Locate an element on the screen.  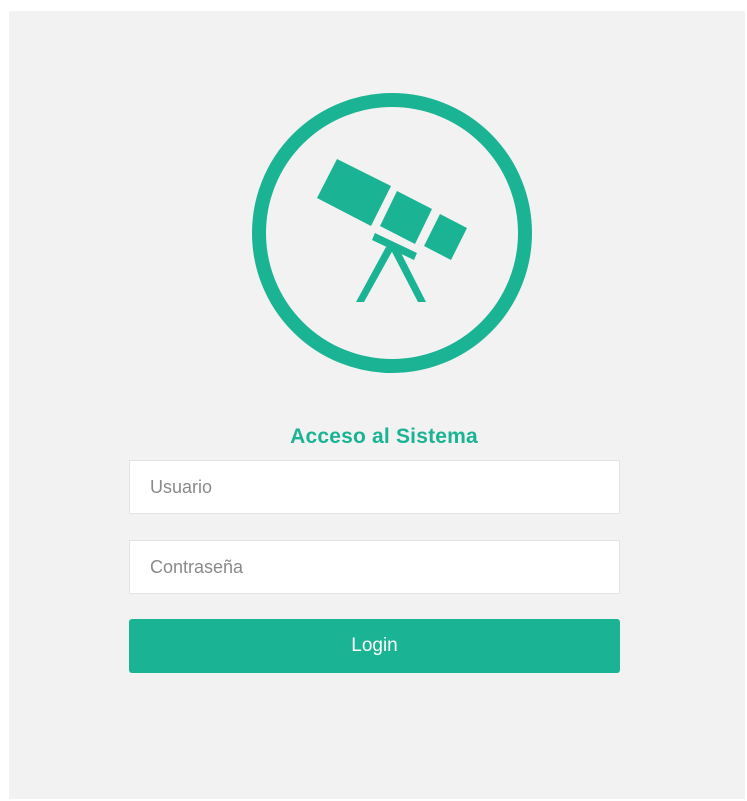
login-button: Login is located at coordinates (374, 646).